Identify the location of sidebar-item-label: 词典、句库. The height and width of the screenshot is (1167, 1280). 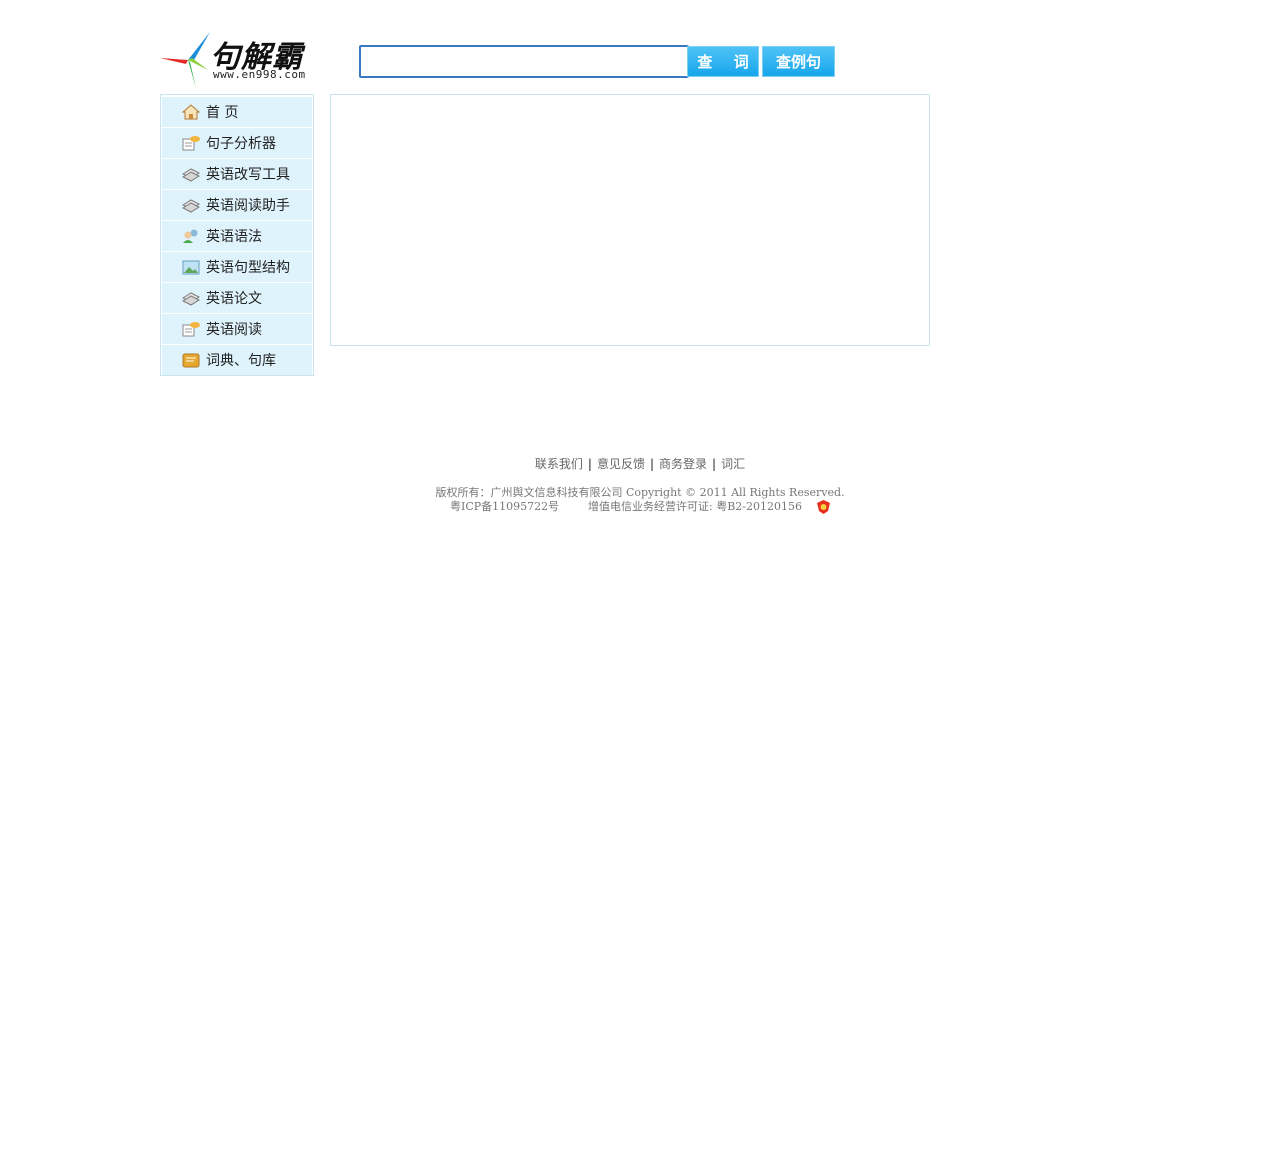
(241, 361).